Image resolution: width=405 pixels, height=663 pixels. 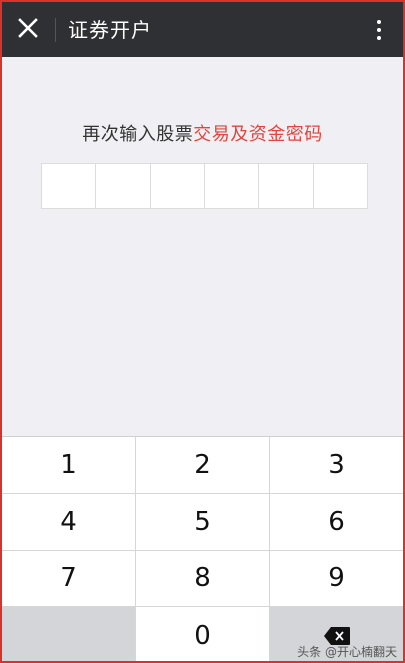 What do you see at coordinates (202, 29) in the screenshot?
I see `top-bar: 证券开户` at bounding box center [202, 29].